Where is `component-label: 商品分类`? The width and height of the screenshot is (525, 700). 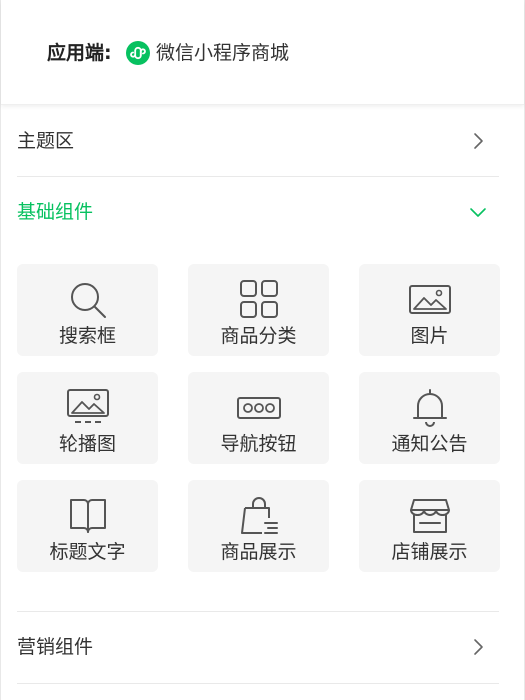 component-label: 商品分类 is located at coordinates (258, 336).